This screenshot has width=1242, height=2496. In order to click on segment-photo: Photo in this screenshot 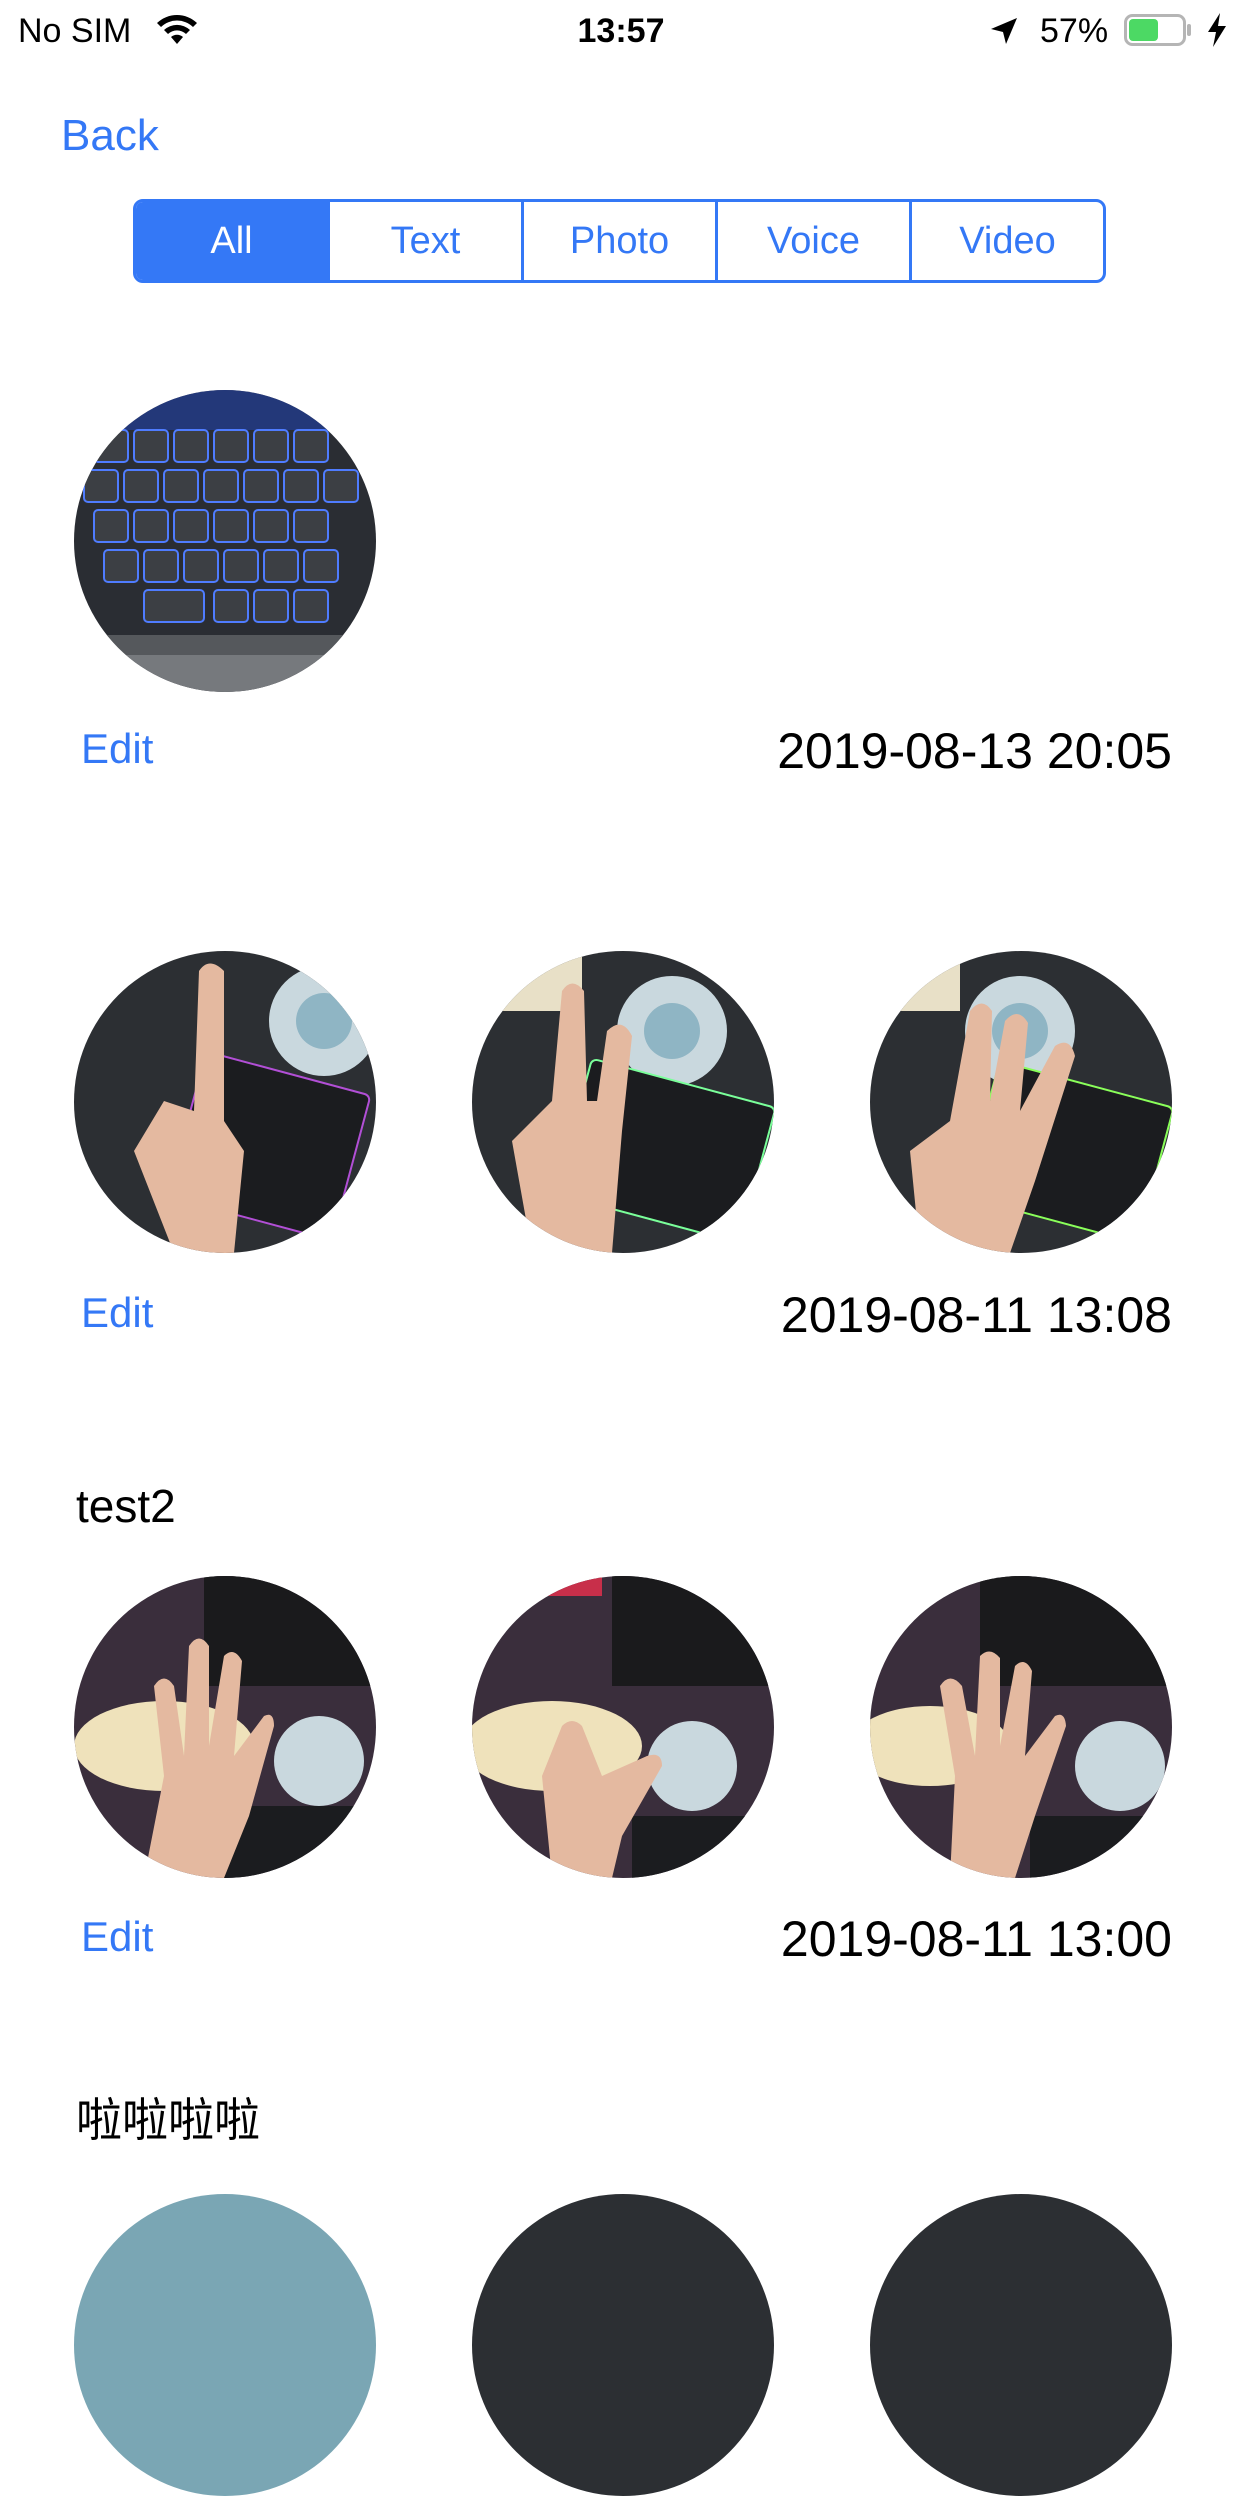, I will do `click(618, 241)`.